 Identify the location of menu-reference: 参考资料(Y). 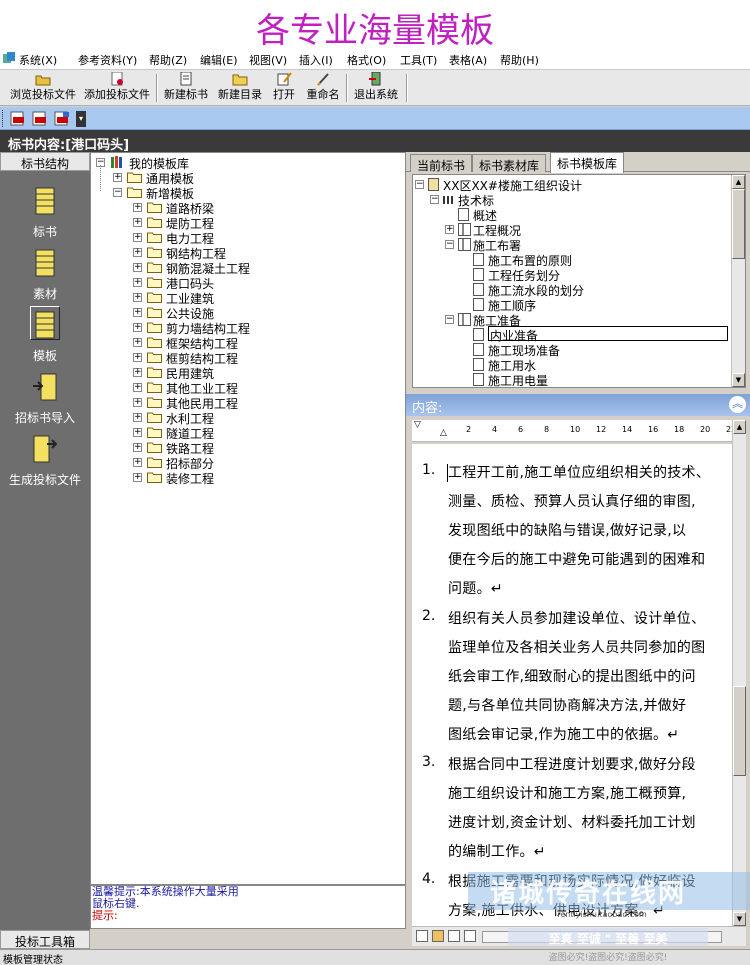
(107, 60).